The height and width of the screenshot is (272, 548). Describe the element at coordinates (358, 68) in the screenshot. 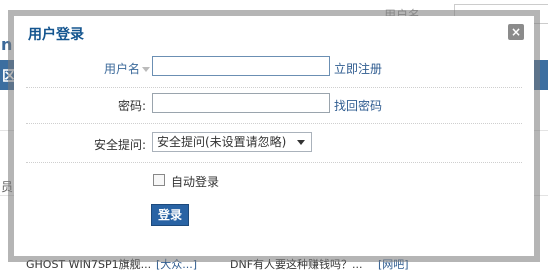

I see `register-link: 立即注册` at that location.